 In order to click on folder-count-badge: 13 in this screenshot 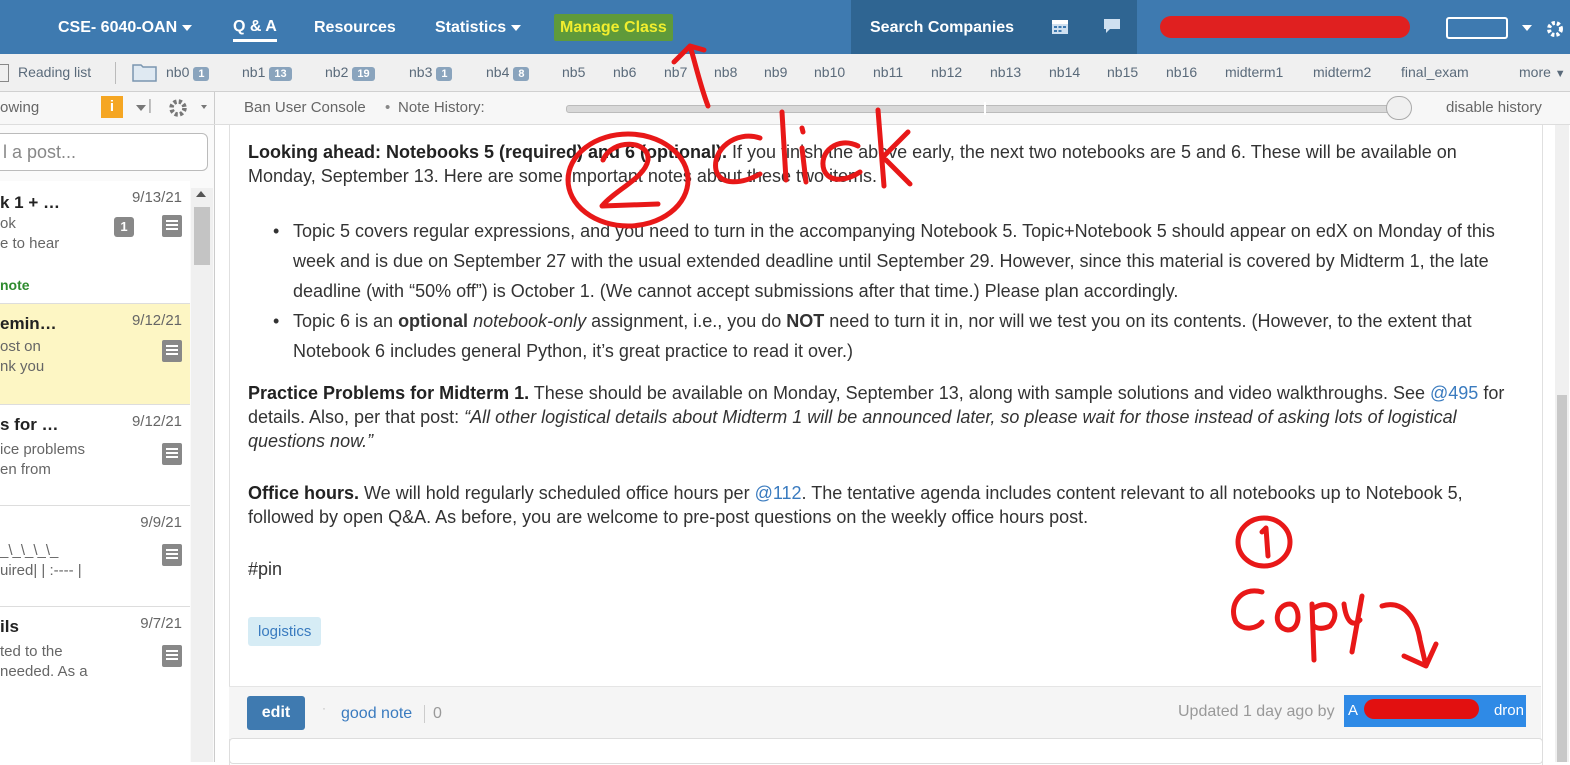, I will do `click(280, 74)`.